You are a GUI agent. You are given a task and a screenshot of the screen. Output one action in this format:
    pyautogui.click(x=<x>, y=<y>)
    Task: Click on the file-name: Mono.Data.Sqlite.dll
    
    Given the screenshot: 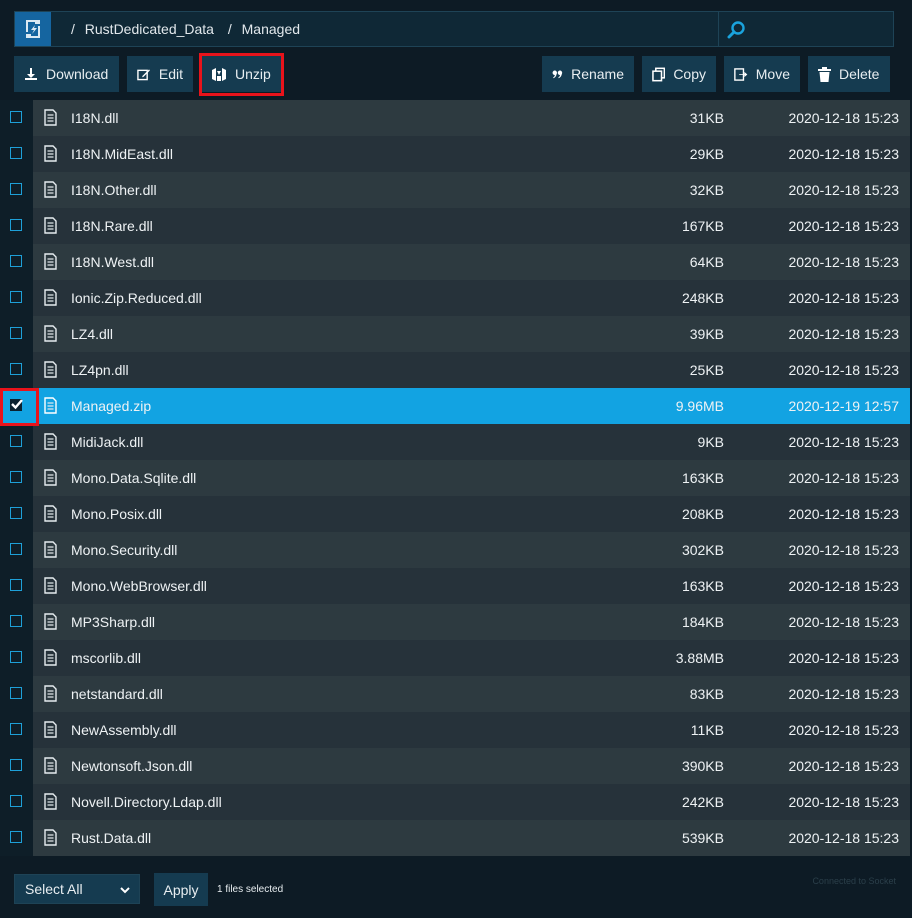 What is the action you would take?
    pyautogui.click(x=133, y=478)
    